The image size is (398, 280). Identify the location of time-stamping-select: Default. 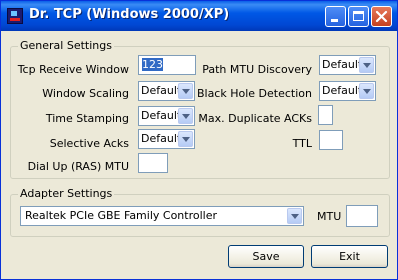
(166, 116).